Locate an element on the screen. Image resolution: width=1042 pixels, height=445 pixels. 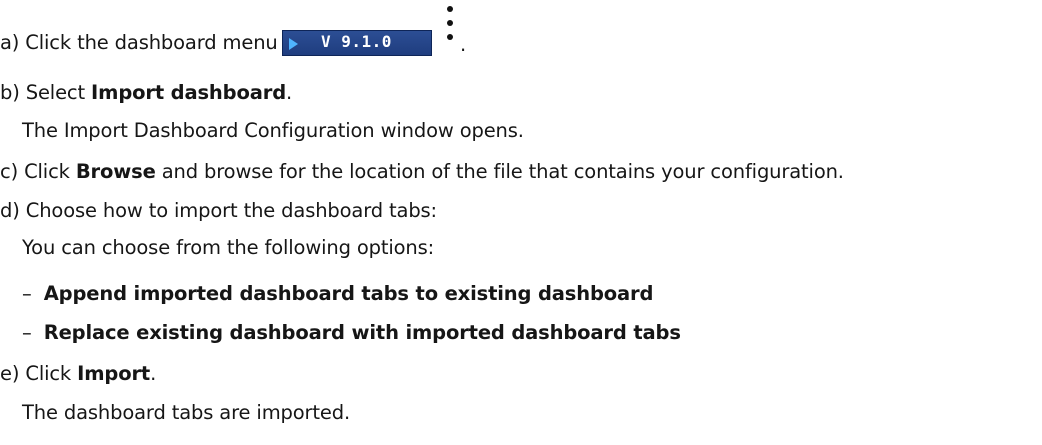
step-b: b) Select Import dashboard. is located at coordinates (146, 92).